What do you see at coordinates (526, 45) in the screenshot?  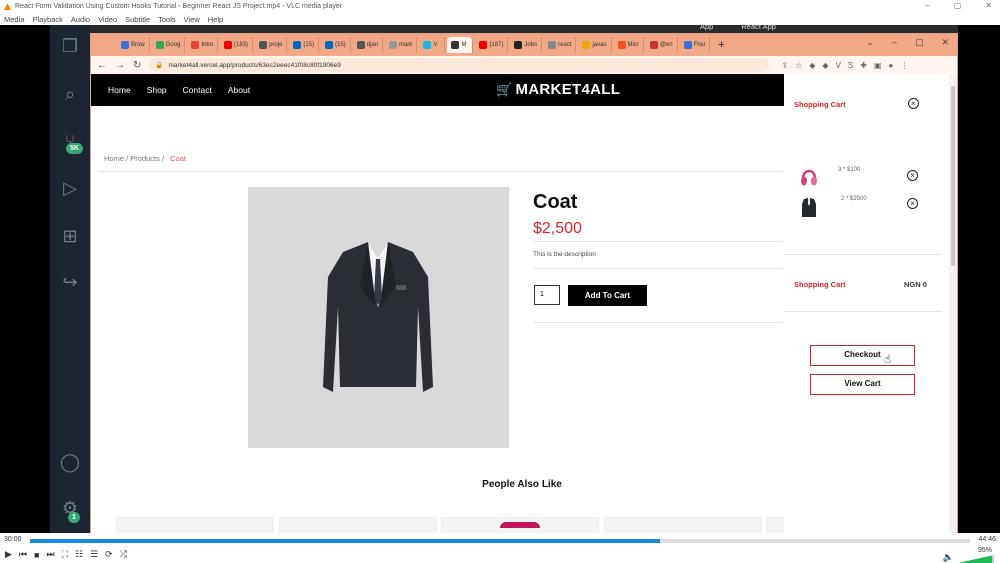 I see `tab: Jobs` at bounding box center [526, 45].